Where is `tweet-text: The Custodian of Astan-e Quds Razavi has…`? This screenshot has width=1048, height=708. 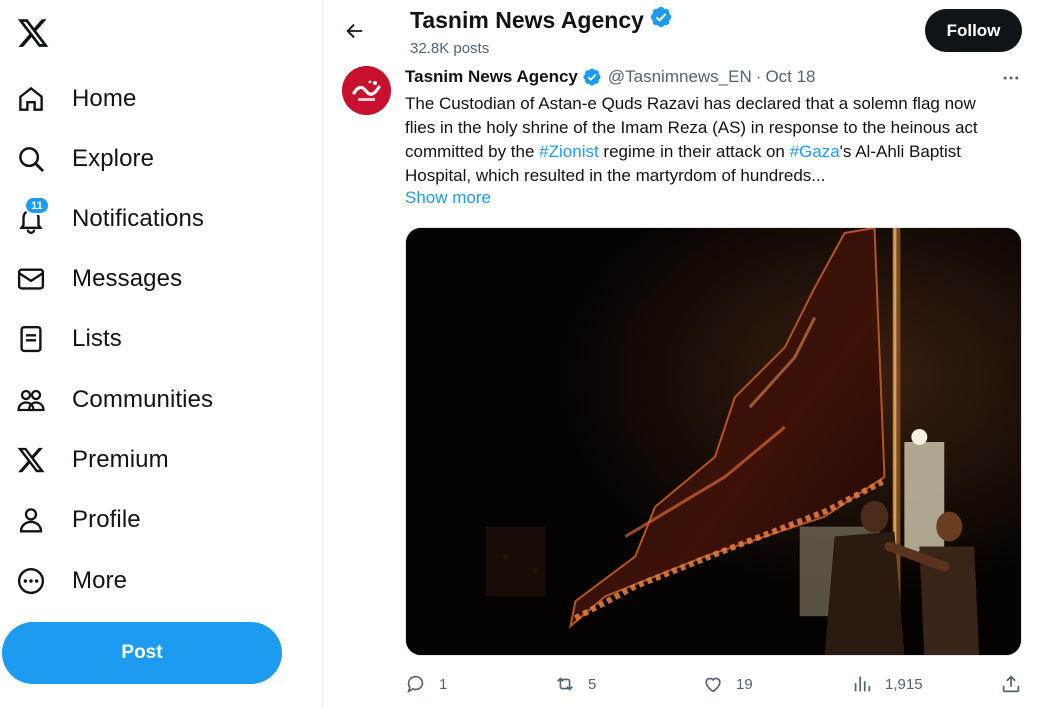 tweet-text: The Custodian of Astan-e Quds Razavi has… is located at coordinates (707, 140).